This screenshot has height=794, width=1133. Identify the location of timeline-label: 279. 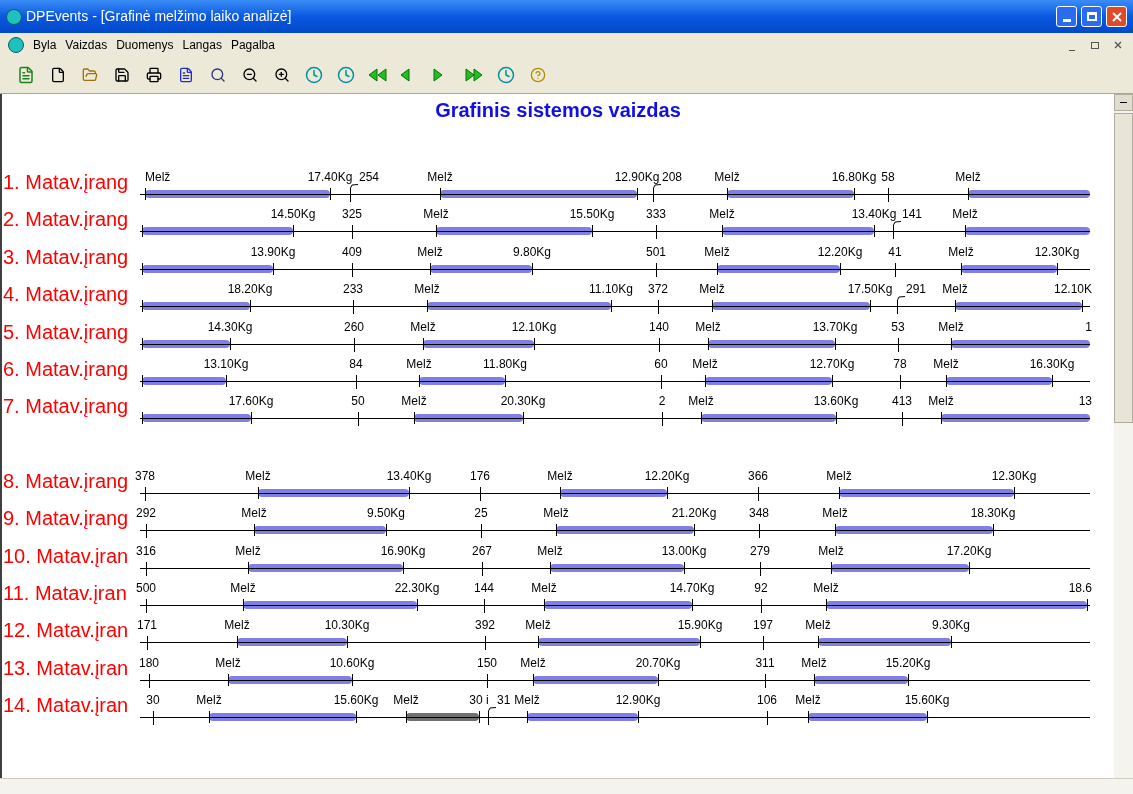
(760, 551).